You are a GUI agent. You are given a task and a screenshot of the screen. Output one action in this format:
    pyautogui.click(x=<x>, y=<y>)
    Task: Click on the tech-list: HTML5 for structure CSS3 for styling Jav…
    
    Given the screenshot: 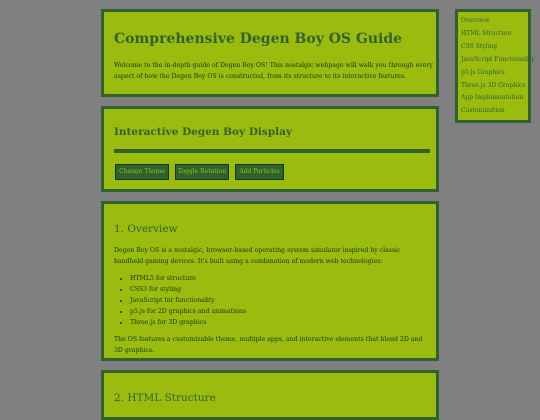 What is the action you would take?
    pyautogui.click(x=183, y=301)
    